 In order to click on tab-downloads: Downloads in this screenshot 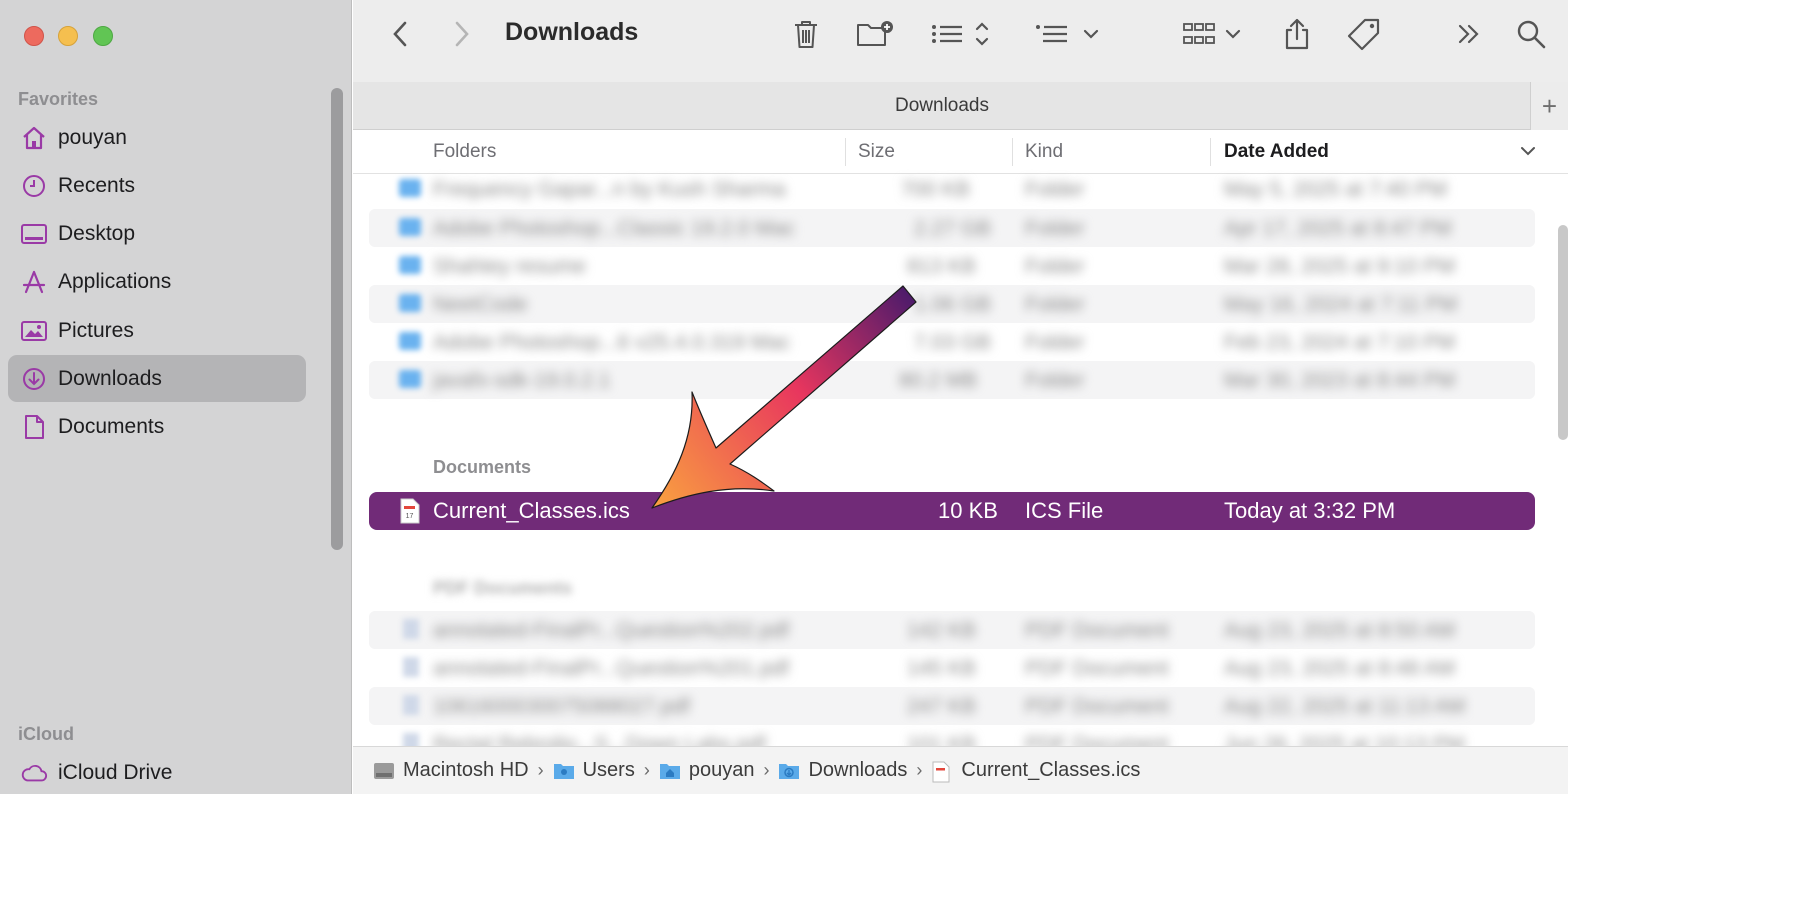, I will do `click(942, 106)`.